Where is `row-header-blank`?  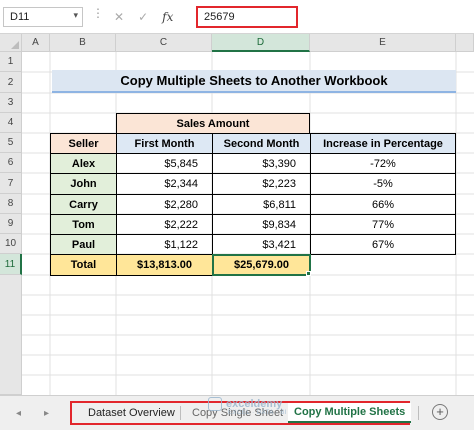 row-header-blank is located at coordinates (11, 335).